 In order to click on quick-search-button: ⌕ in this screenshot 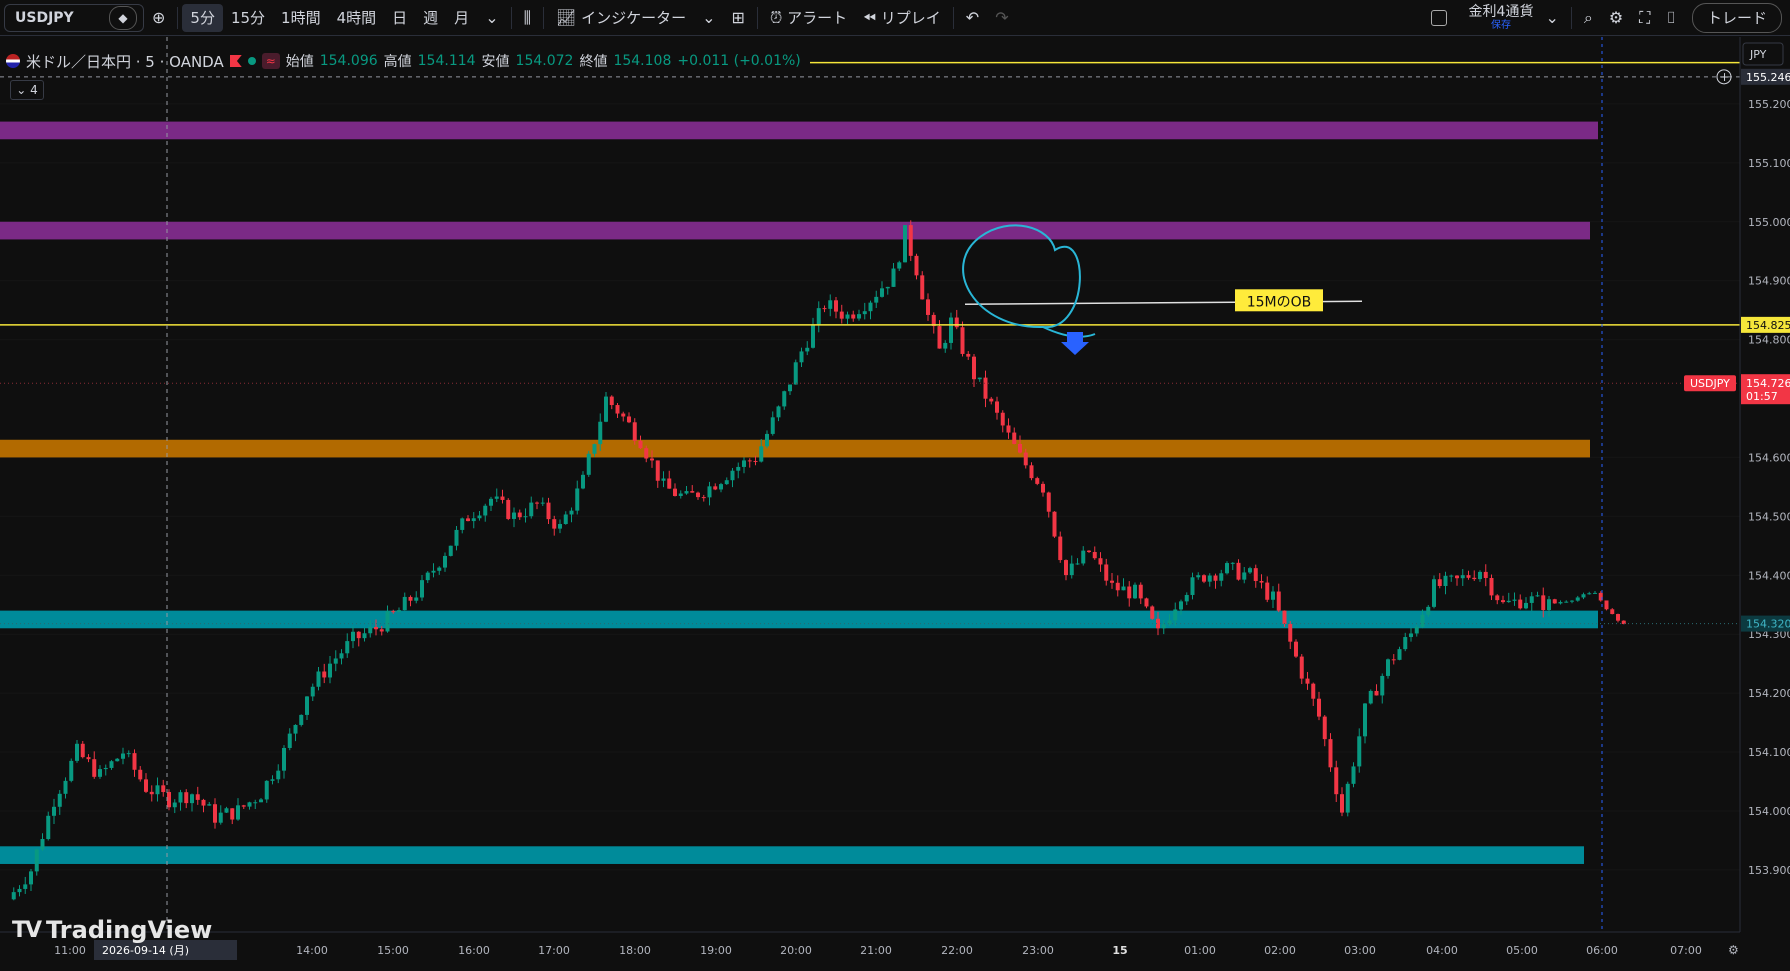, I will do `click(1588, 18)`.